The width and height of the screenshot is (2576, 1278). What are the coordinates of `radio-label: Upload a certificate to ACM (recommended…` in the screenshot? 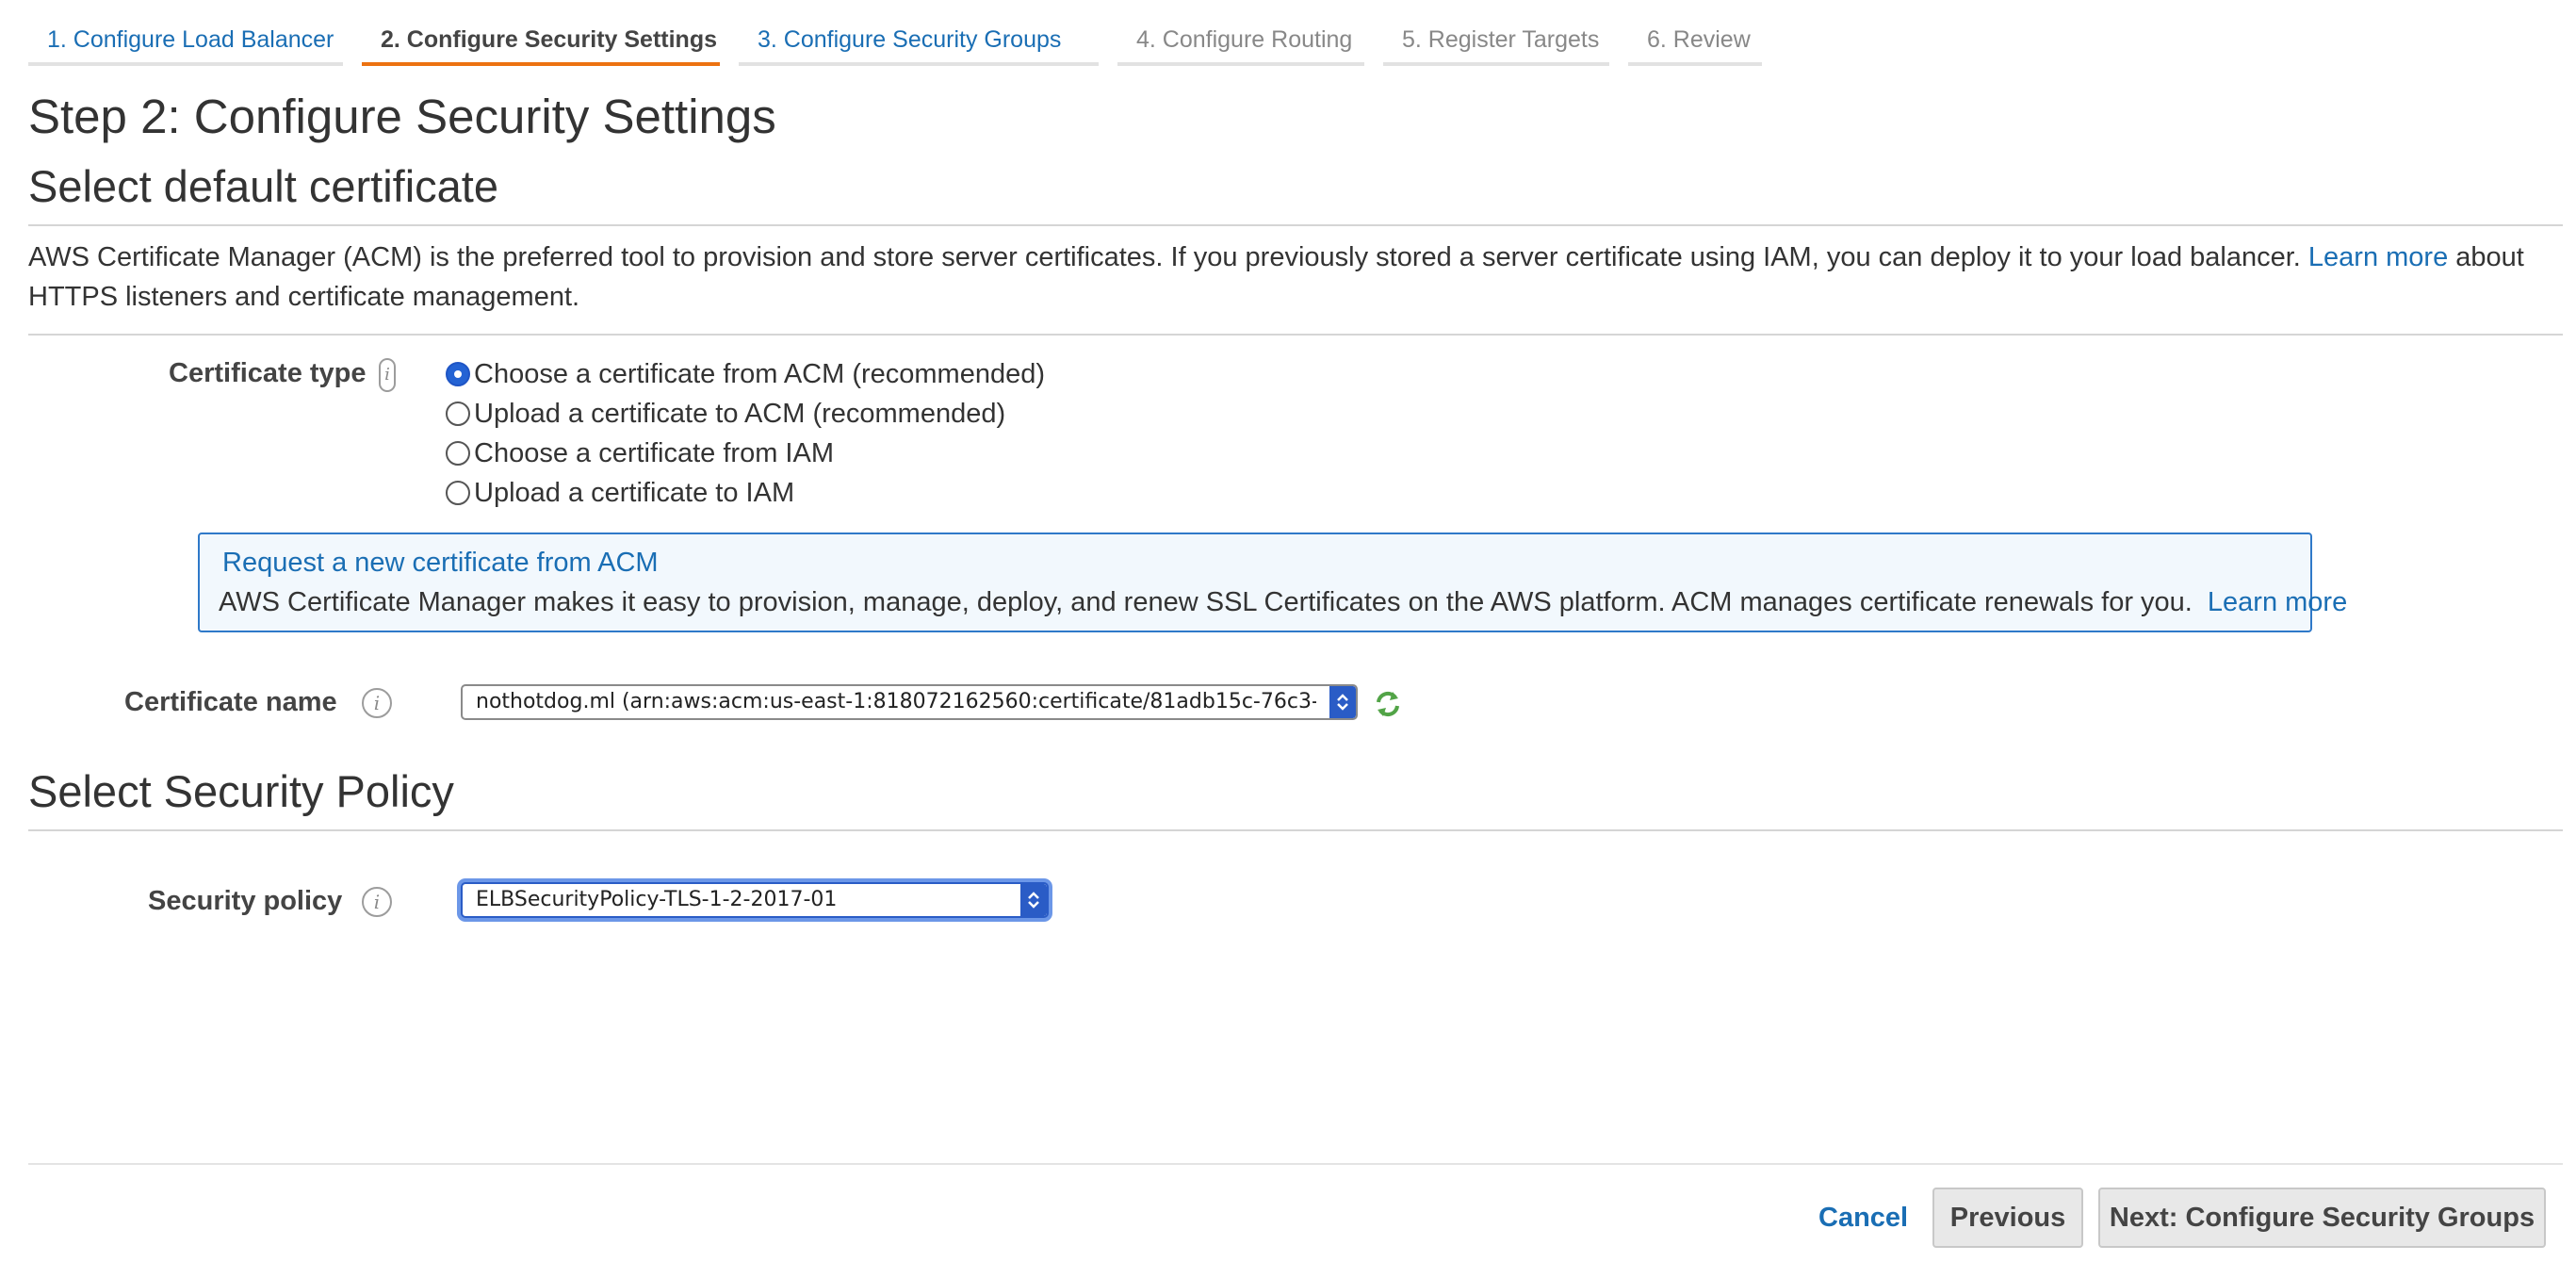 It's located at (740, 413).